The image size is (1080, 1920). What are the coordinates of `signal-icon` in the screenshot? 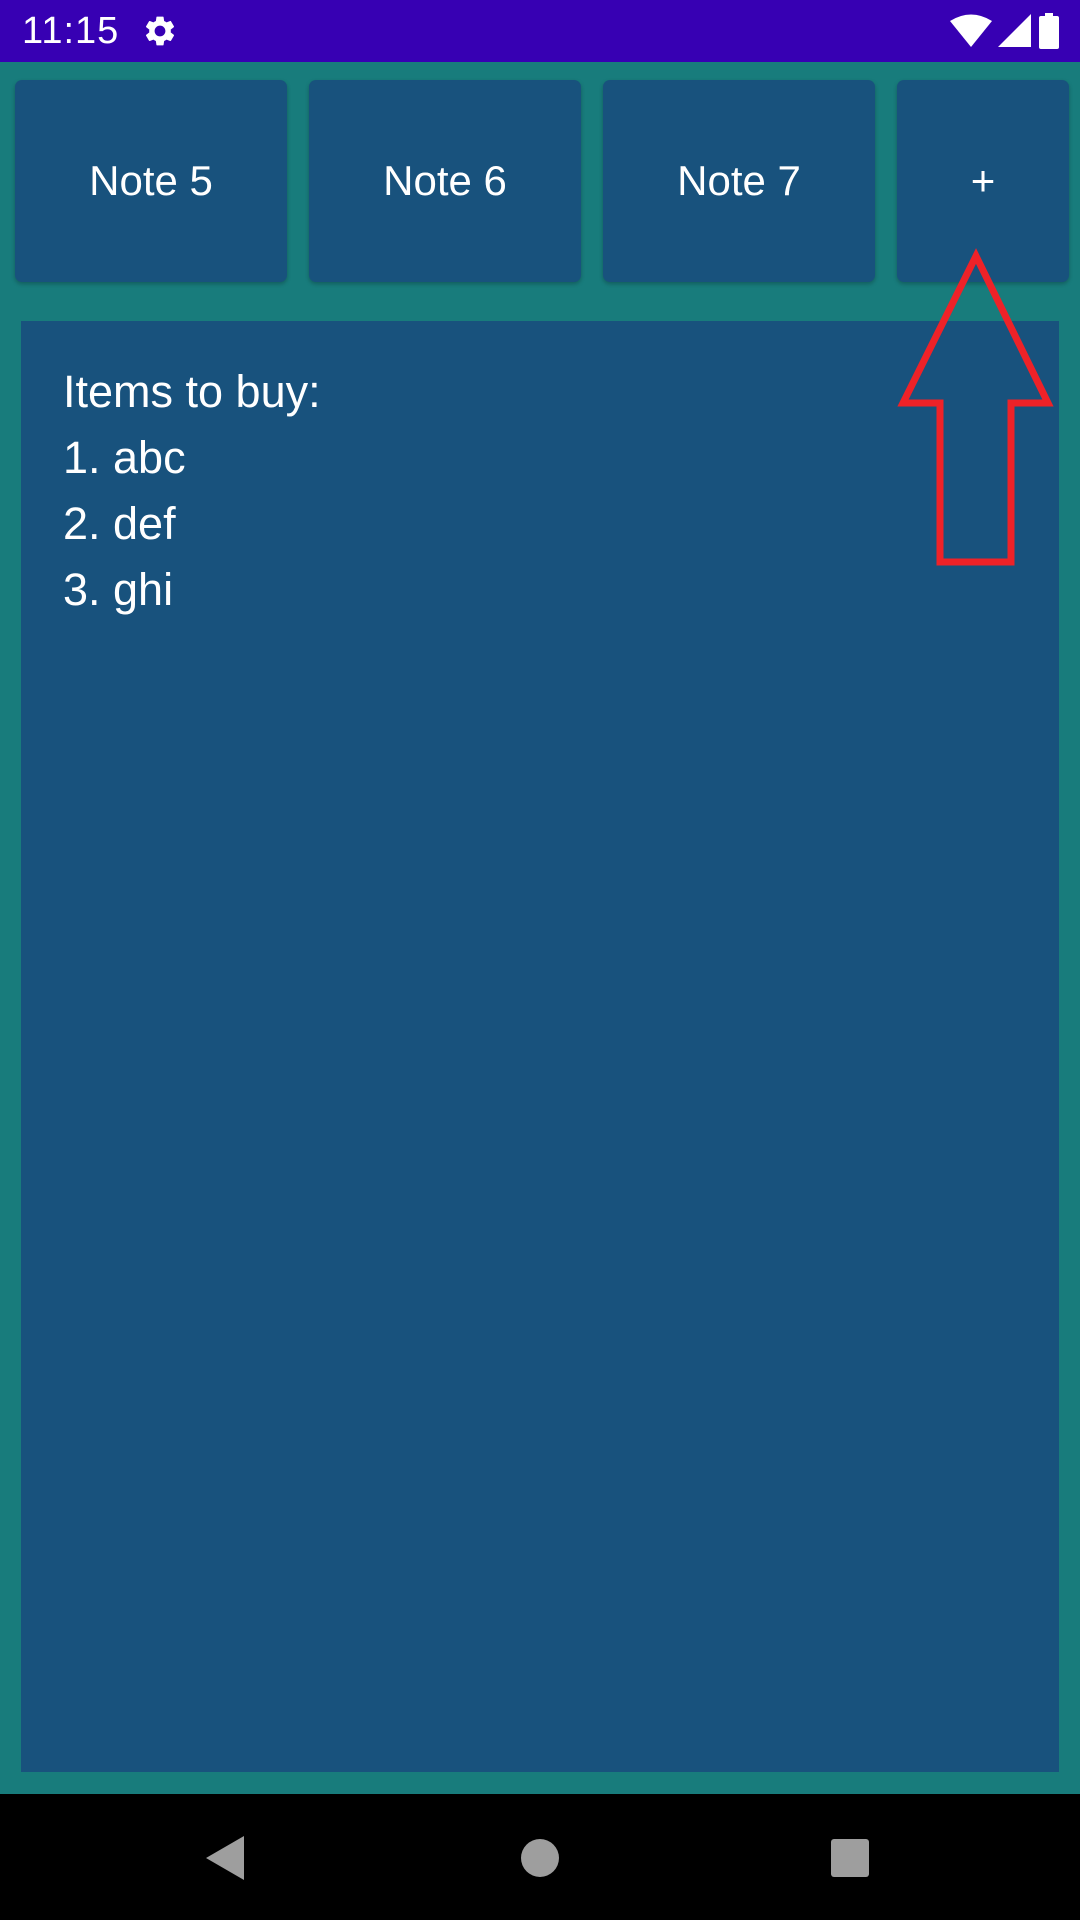 It's located at (1014, 30).